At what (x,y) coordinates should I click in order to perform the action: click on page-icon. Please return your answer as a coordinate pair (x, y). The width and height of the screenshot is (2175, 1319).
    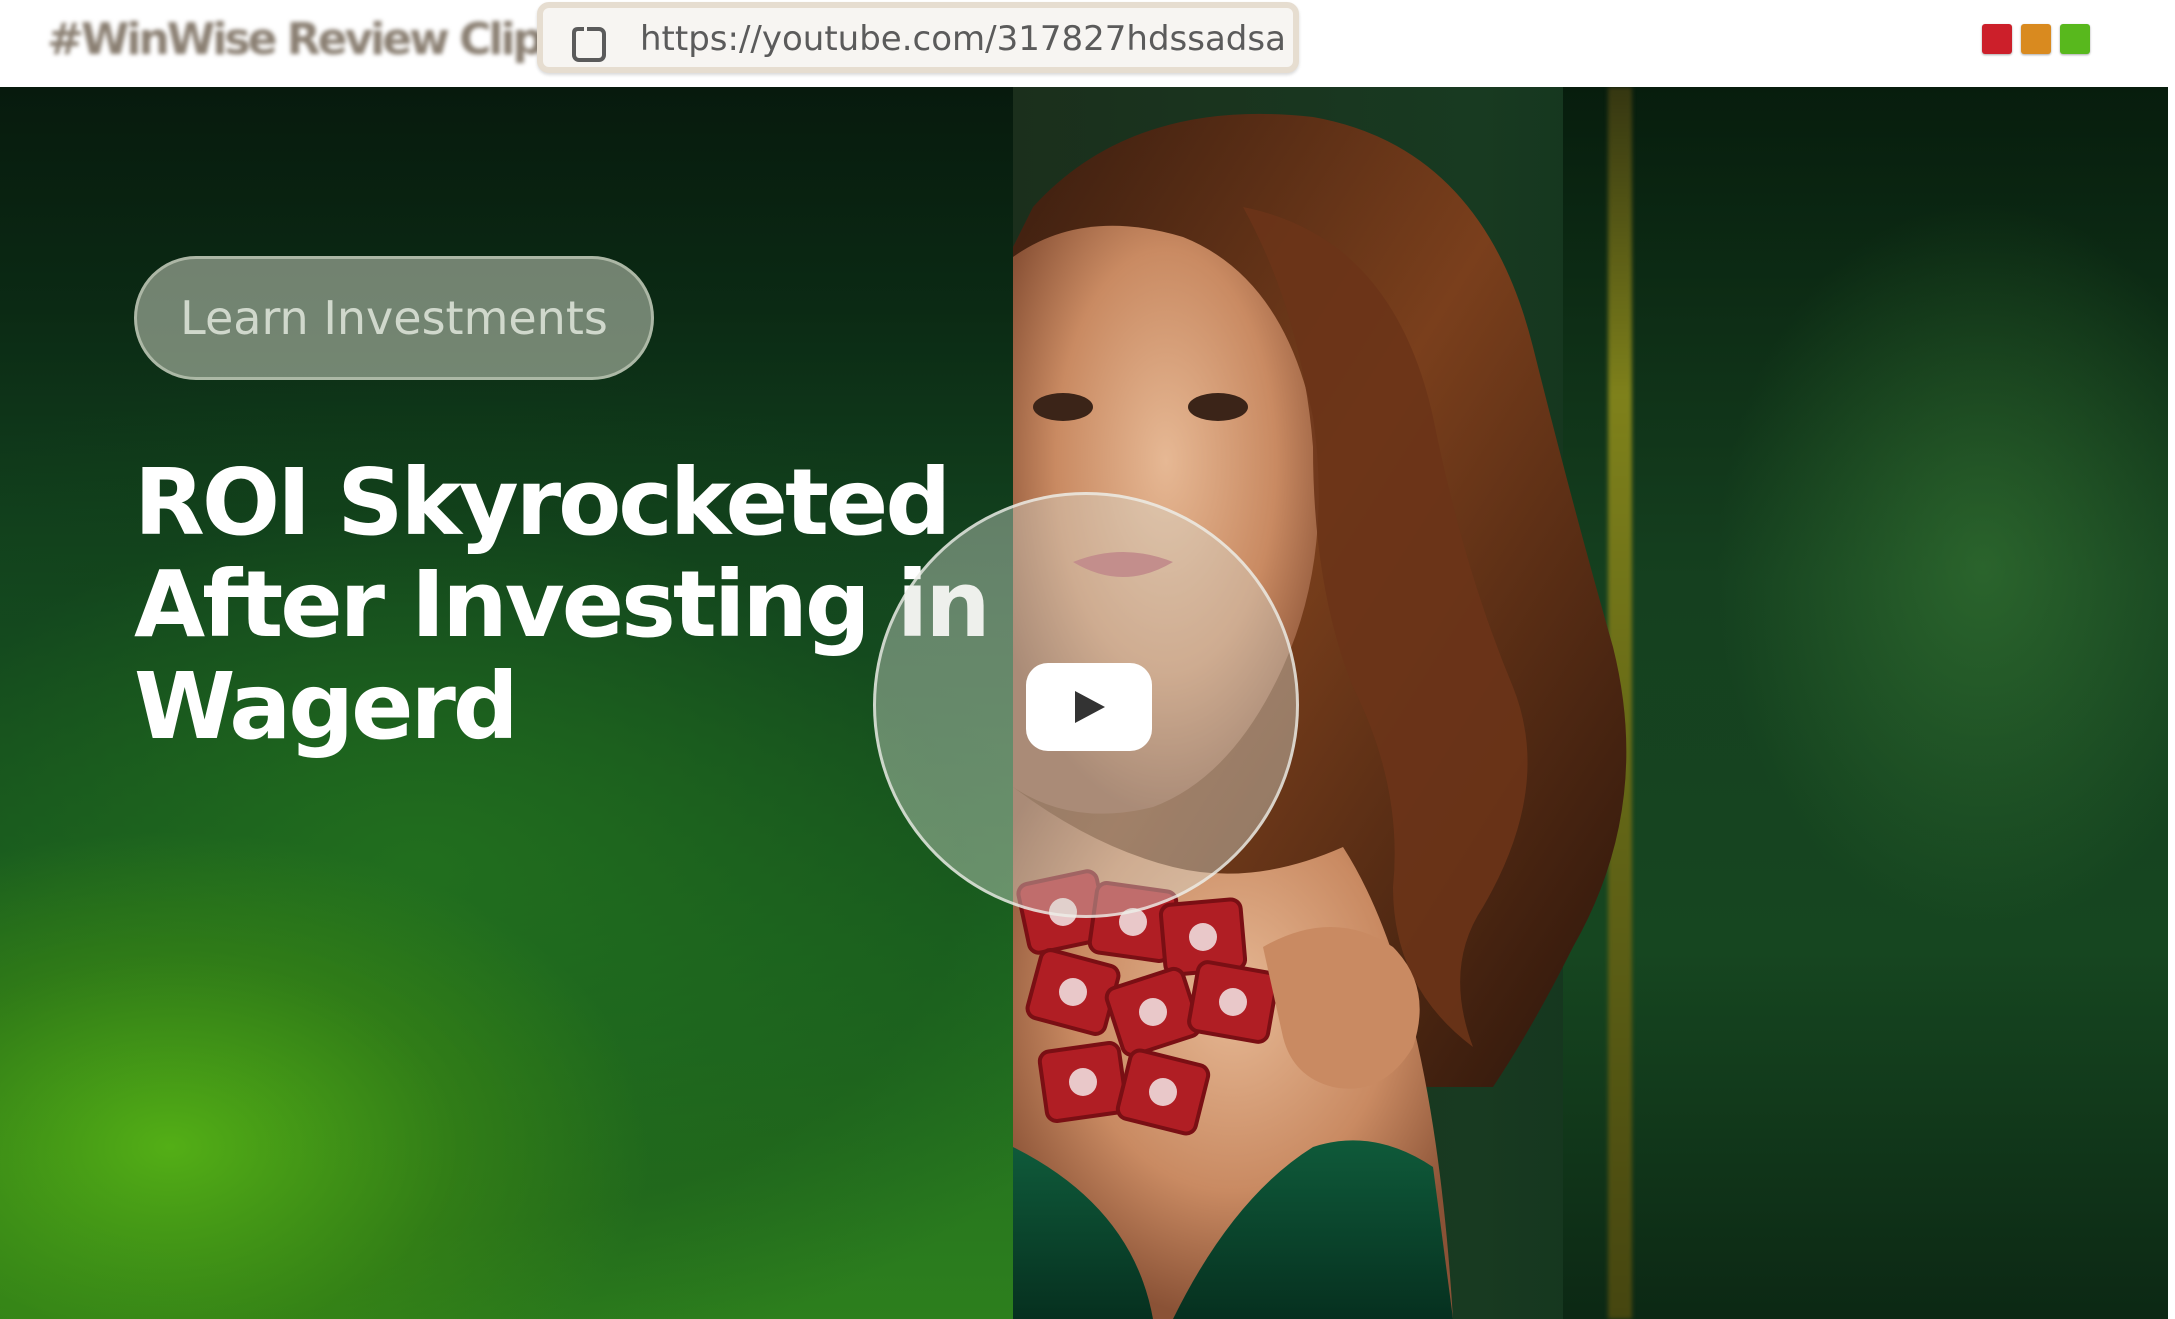
    Looking at the image, I should click on (588, 42).